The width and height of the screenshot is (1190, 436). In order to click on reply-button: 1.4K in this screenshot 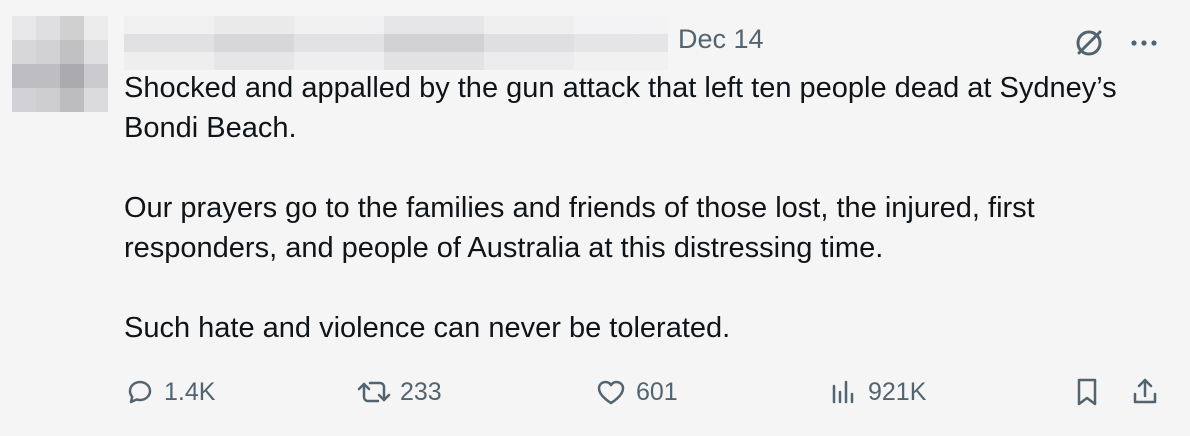, I will do `click(169, 392)`.